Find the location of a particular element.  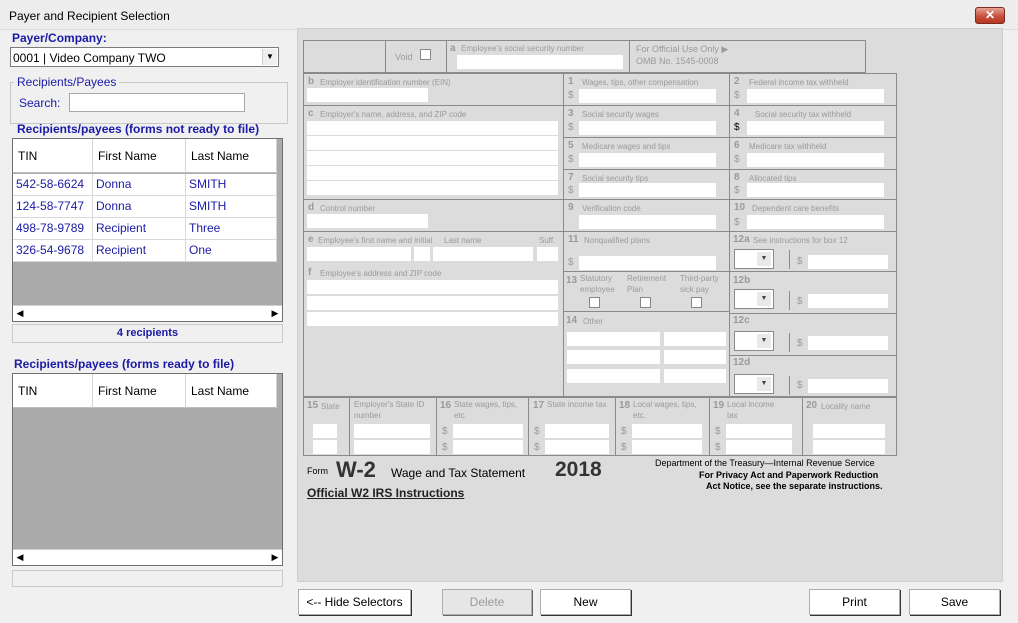

close-icon: ✕ is located at coordinates (990, 15).